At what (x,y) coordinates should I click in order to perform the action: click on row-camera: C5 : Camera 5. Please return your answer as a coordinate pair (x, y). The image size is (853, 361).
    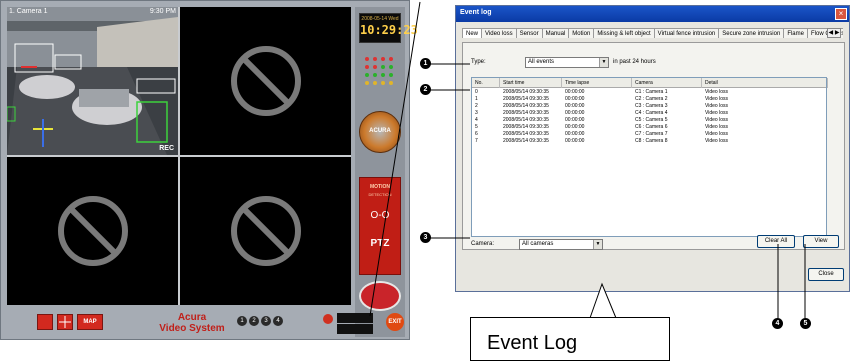
    Looking at the image, I should click on (651, 120).